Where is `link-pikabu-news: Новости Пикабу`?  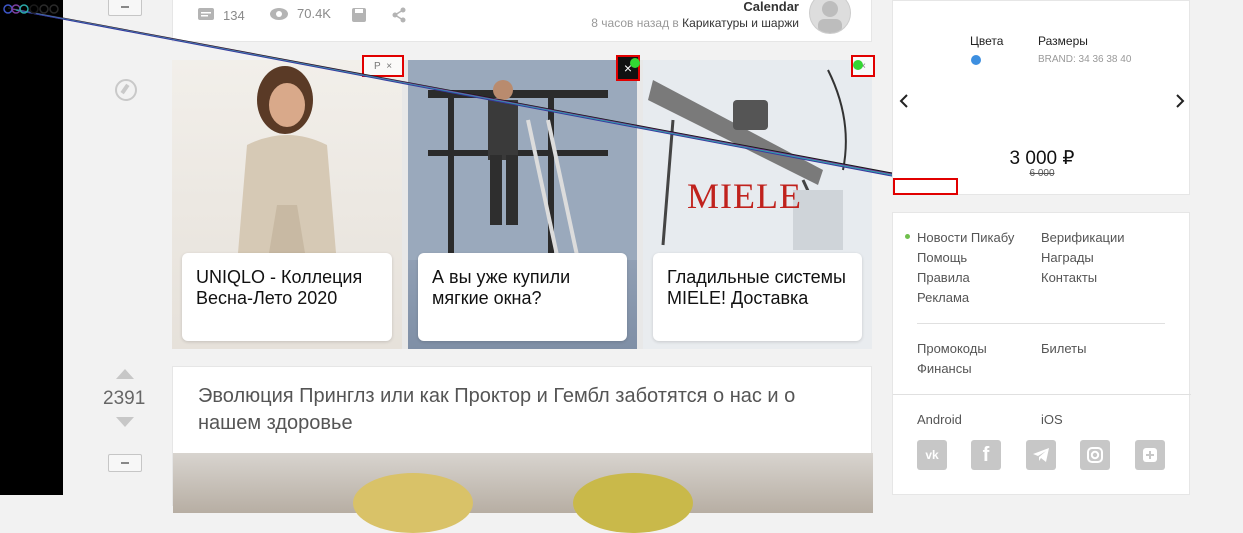 link-pikabu-news: Новости Пикабу is located at coordinates (965, 237).